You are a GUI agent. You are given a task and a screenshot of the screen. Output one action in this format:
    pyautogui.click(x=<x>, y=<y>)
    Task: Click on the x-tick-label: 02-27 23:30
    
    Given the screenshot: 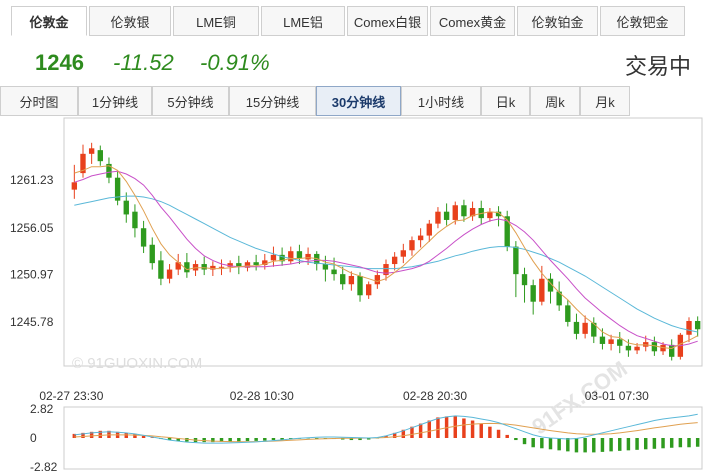 What is the action you would take?
    pyautogui.click(x=71, y=396)
    